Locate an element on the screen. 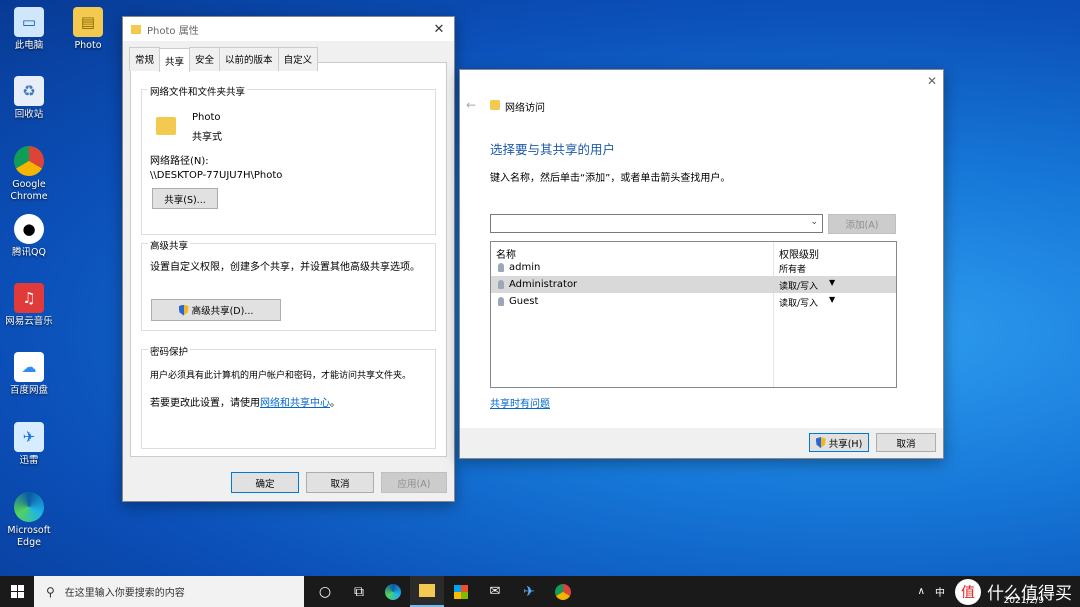 The image size is (1080, 607). task-view-button: ⧉ is located at coordinates (359, 591).